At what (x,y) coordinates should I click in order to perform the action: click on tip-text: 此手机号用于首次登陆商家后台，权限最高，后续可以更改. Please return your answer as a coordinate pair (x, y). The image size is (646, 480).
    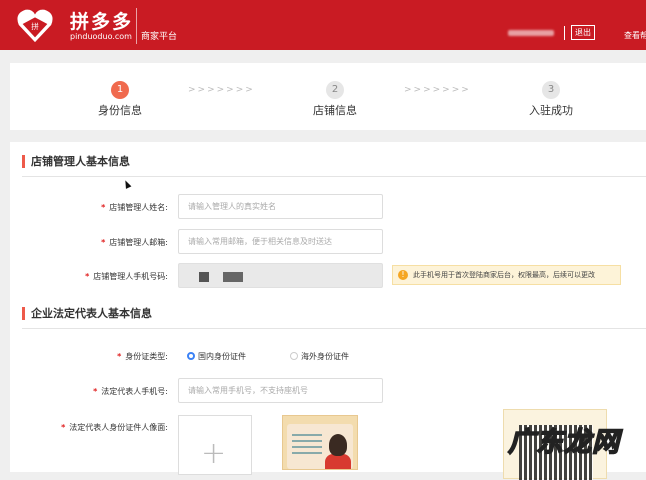
    Looking at the image, I should click on (504, 275).